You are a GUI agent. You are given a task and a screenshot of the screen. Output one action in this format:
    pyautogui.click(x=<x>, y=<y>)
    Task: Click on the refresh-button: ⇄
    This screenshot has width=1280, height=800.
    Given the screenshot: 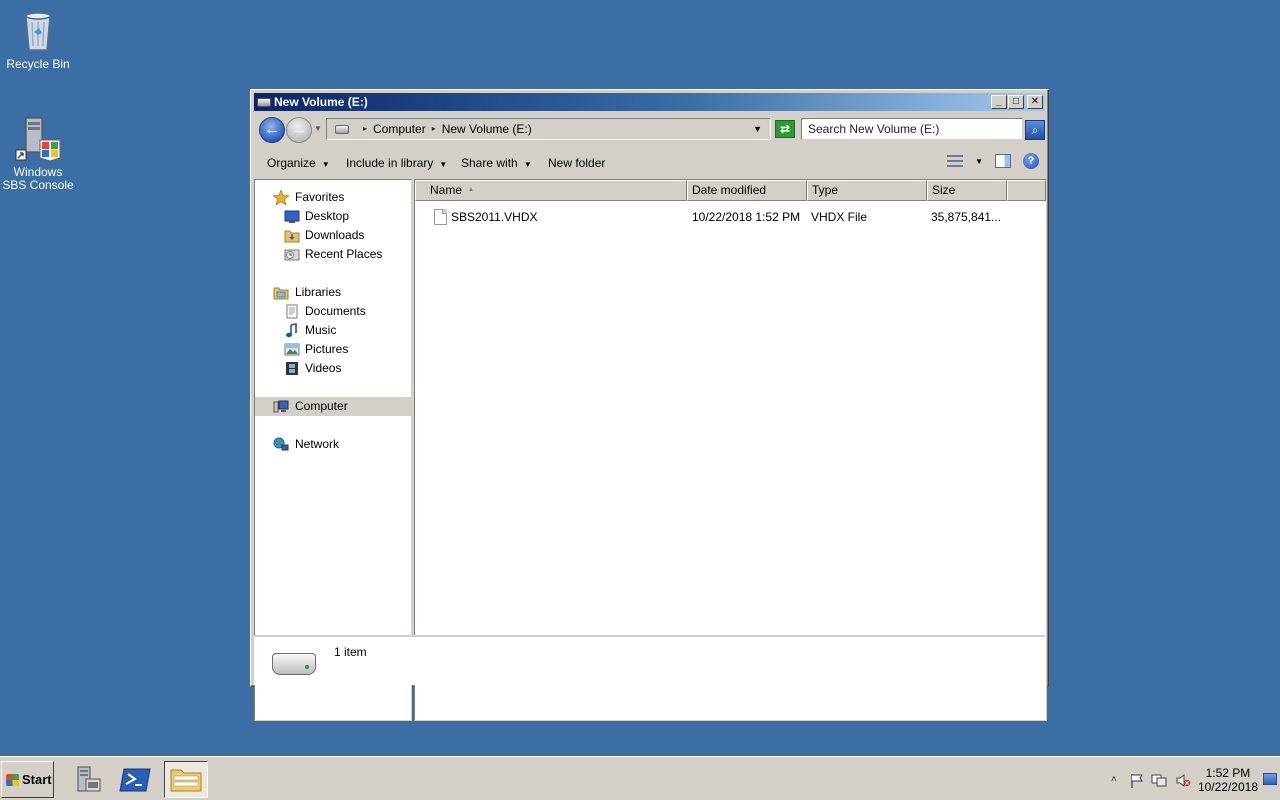 What is the action you would take?
    pyautogui.click(x=785, y=129)
    